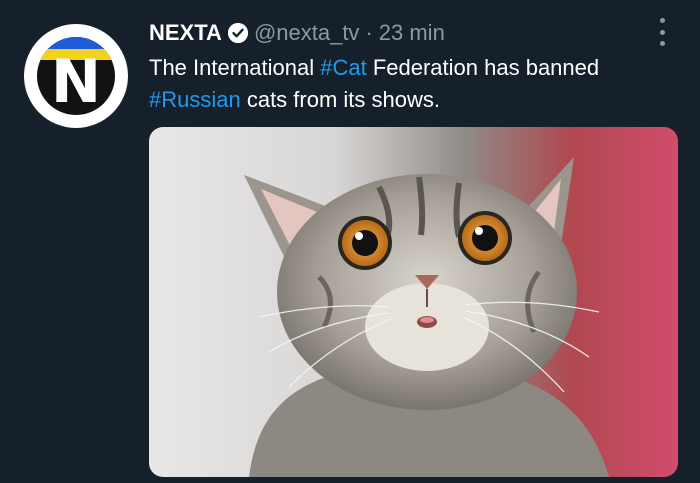 This screenshot has height=483, width=700. Describe the element at coordinates (662, 32) in the screenshot. I see `more-options-icon` at that location.